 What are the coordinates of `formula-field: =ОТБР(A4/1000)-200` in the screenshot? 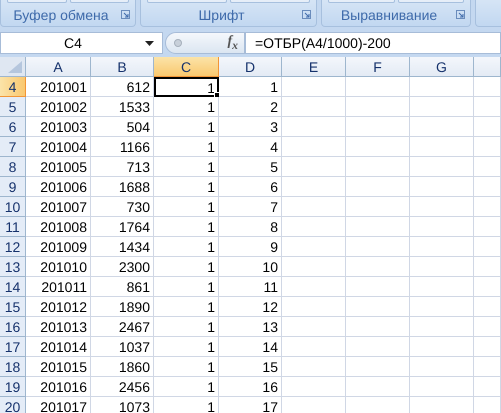 It's located at (373, 43).